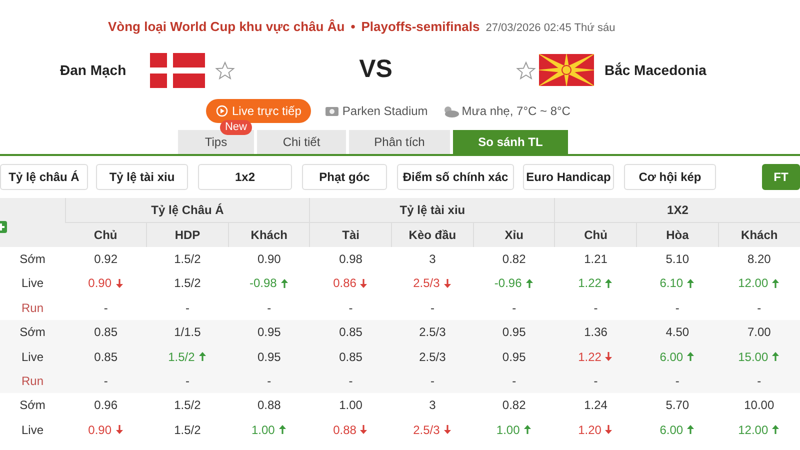 Image resolution: width=800 pixels, height=450 pixels. What do you see at coordinates (670, 177) in the screenshot?
I see `filter-button: Cơ hội kép` at bounding box center [670, 177].